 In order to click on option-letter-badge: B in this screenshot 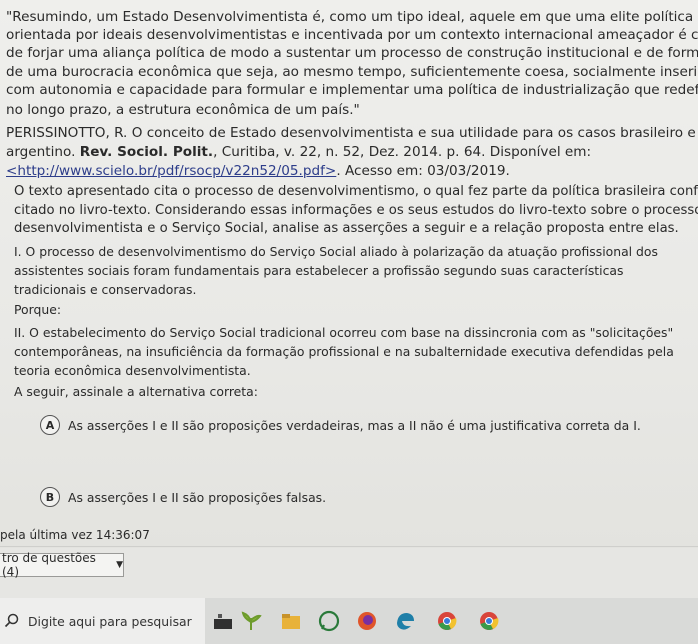, I will do `click(50, 497)`.